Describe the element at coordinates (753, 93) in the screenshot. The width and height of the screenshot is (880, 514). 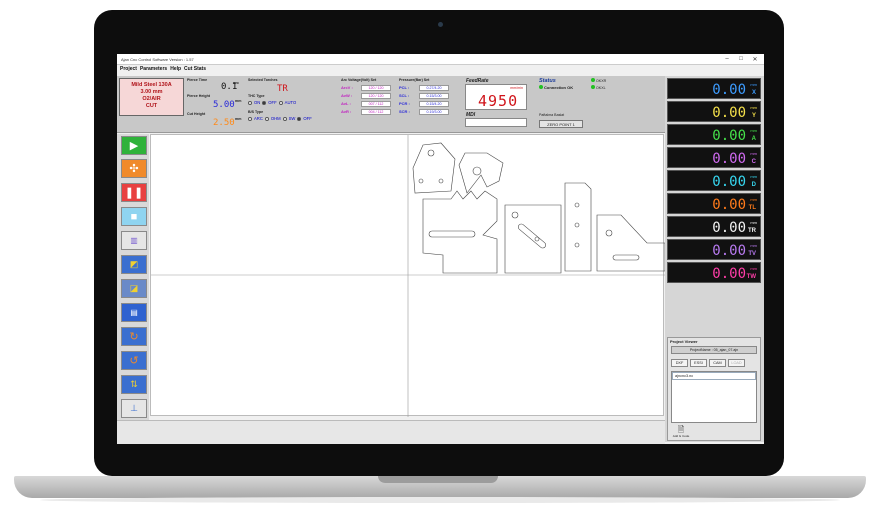
I see `axis-x-name: X` at that location.